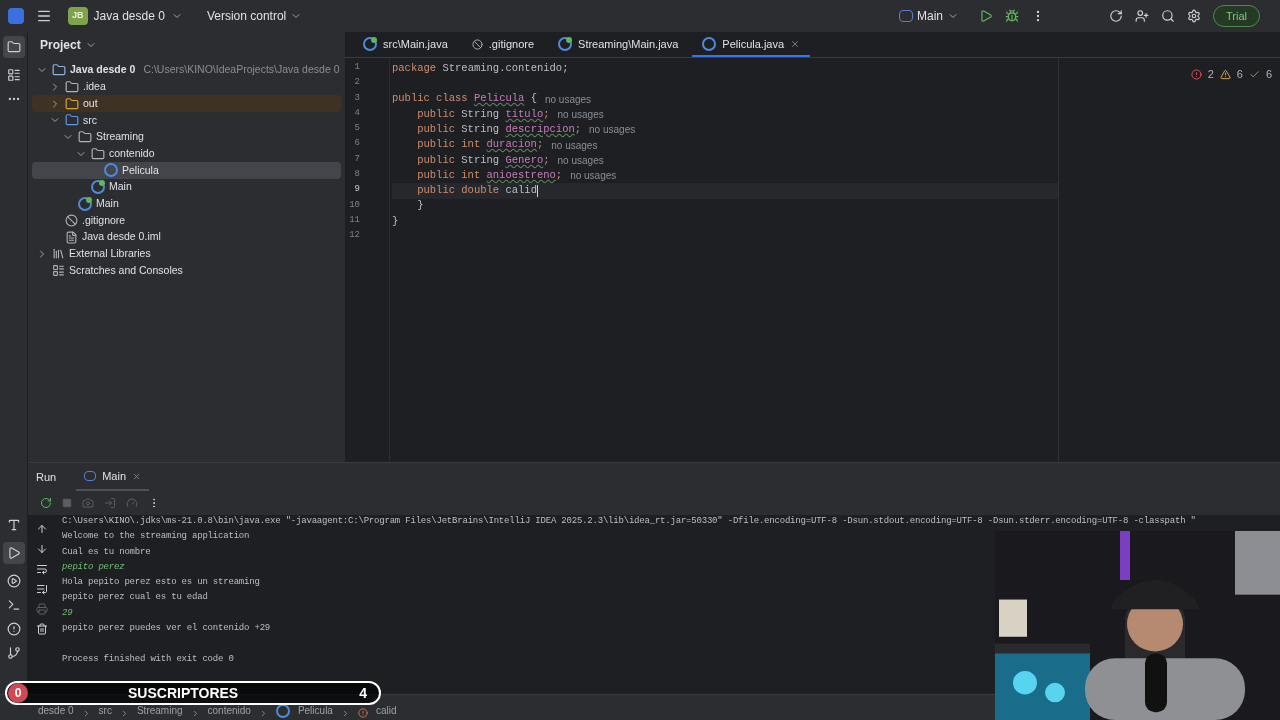 The width and height of the screenshot is (1280, 720). Describe the element at coordinates (386, 710) in the screenshot. I see `breadcrumb: calid` at that location.